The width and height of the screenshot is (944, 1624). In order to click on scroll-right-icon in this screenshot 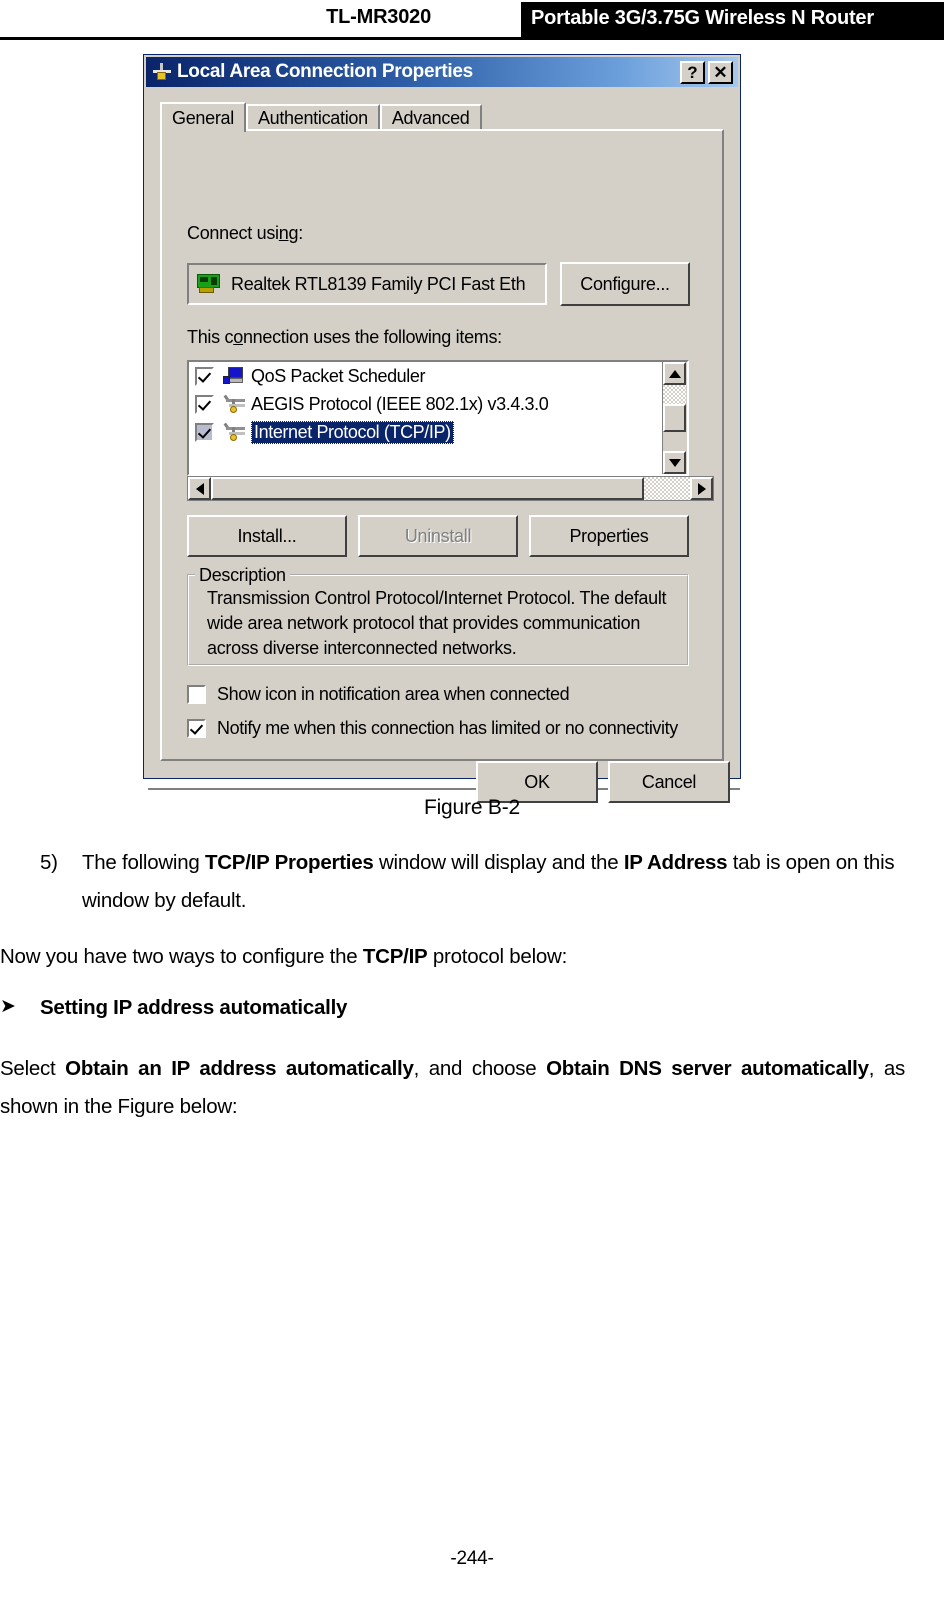, I will do `click(701, 488)`.